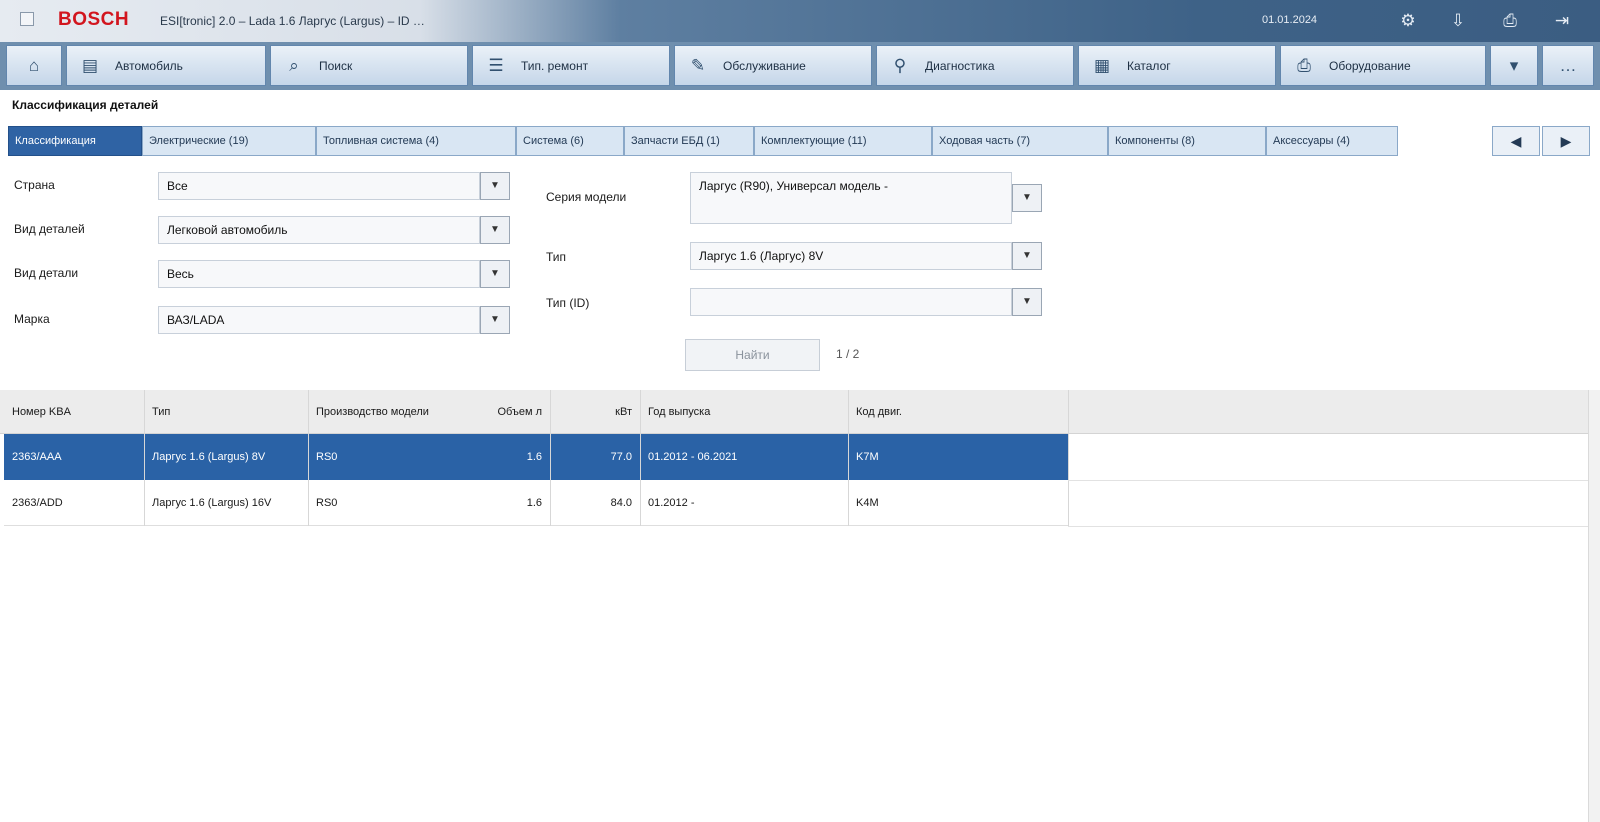 The image size is (1600, 822). Describe the element at coordinates (689, 141) in the screenshot. I see `tab-parts-ebd: Запчасти ЕБД (1)` at that location.